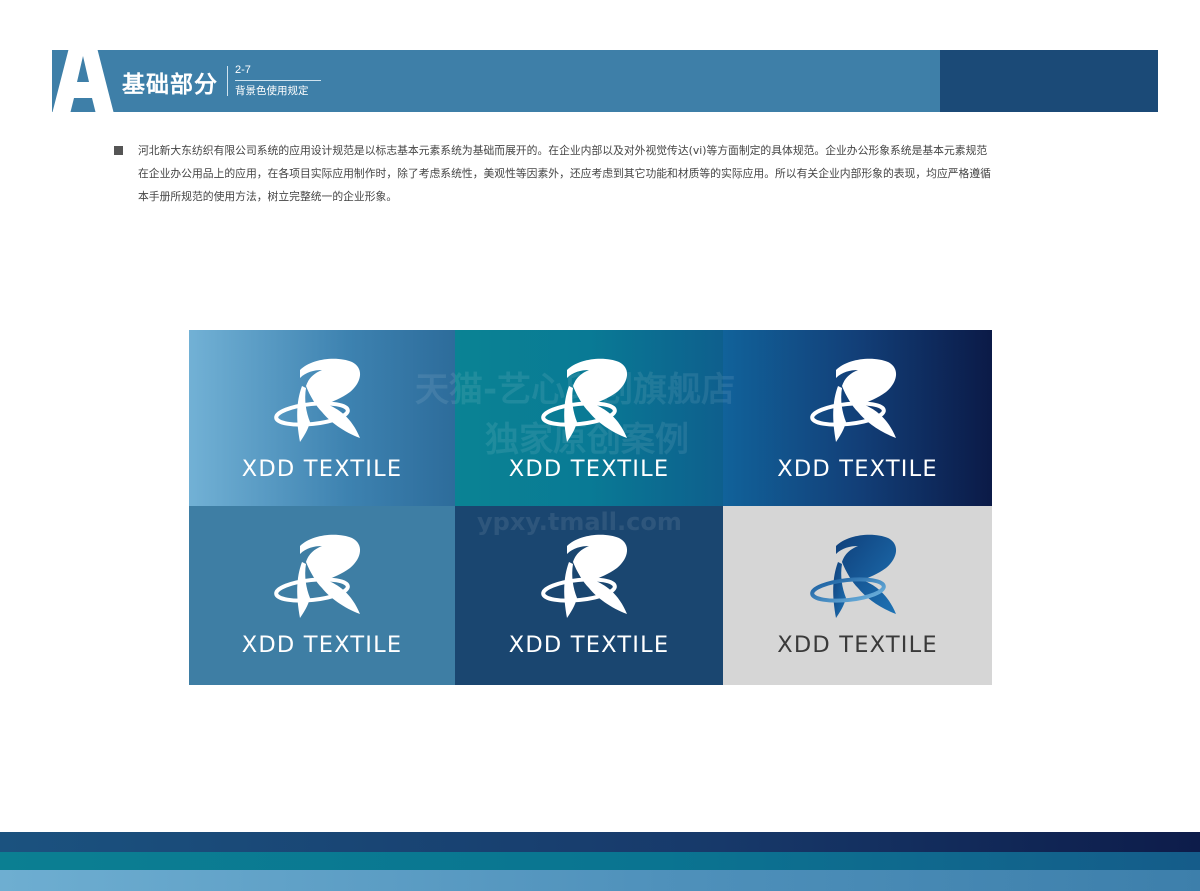 The height and width of the screenshot is (891, 1200). What do you see at coordinates (57, 38) in the screenshot?
I see `section-letter: A` at bounding box center [57, 38].